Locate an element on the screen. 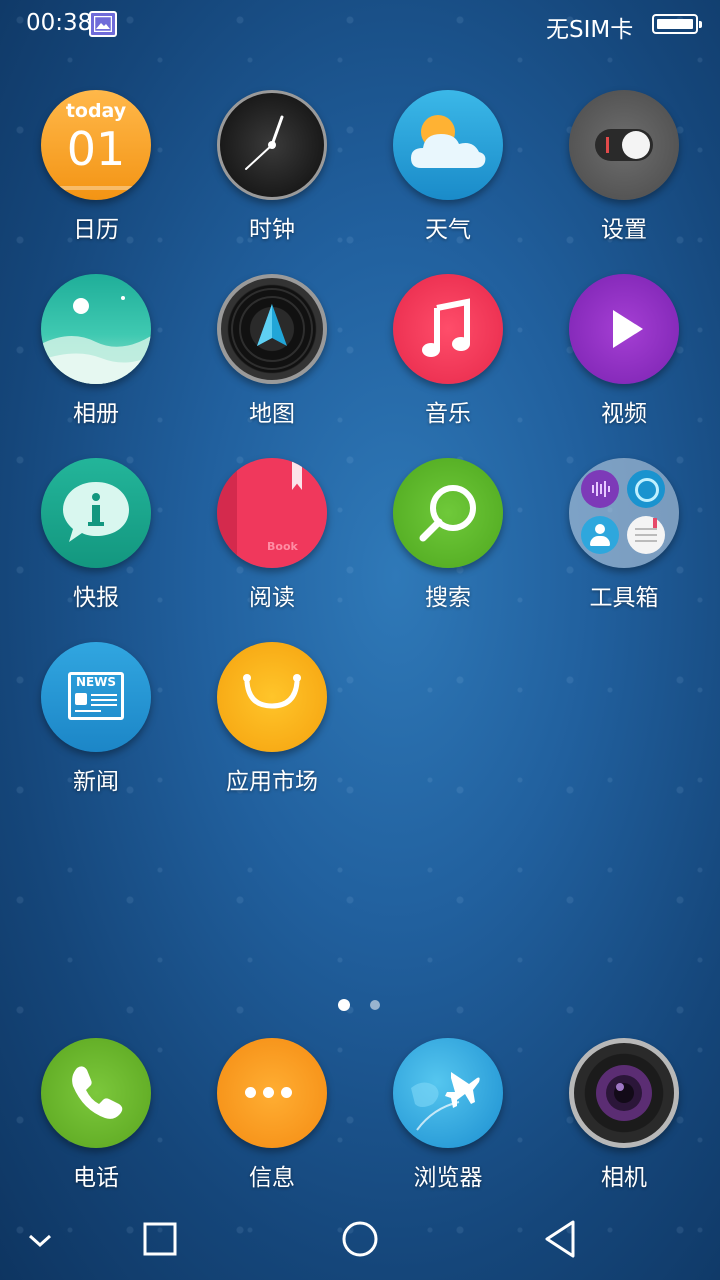 The image size is (720, 1280). app-maps: 地图 is located at coordinates (272, 351).